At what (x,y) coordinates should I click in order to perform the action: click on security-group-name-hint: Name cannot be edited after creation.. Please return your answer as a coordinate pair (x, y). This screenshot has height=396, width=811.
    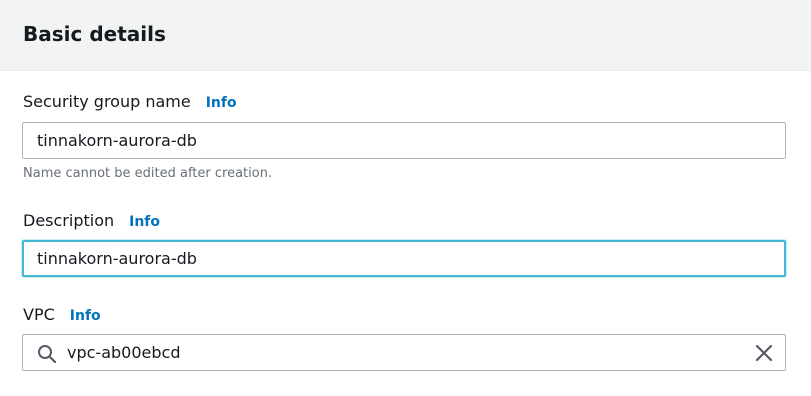
    Looking at the image, I should click on (148, 173).